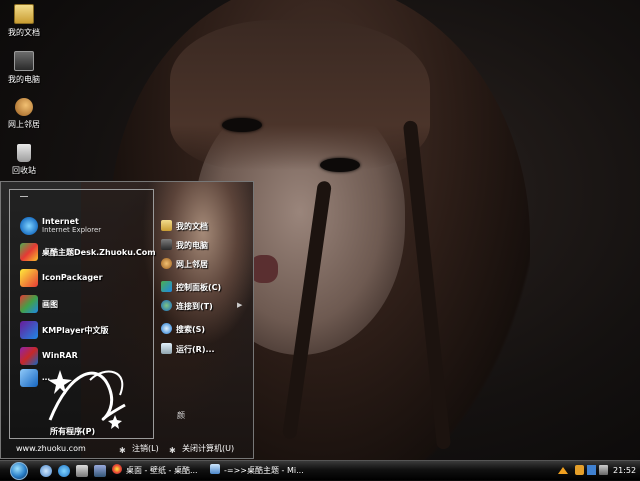 Image resolution: width=640 pixels, height=481 pixels. I want to click on menu-item-connect-to: 连接到(T) ▶, so click(201, 308).